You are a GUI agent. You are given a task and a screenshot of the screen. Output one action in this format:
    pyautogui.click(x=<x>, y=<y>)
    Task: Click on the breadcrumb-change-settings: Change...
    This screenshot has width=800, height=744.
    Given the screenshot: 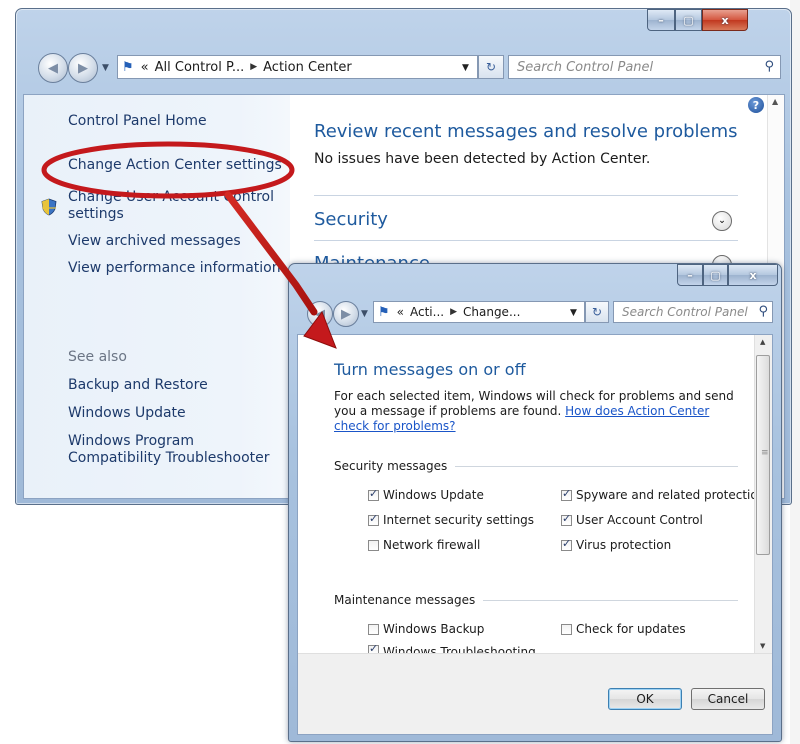 What is the action you would take?
    pyautogui.click(x=491, y=312)
    